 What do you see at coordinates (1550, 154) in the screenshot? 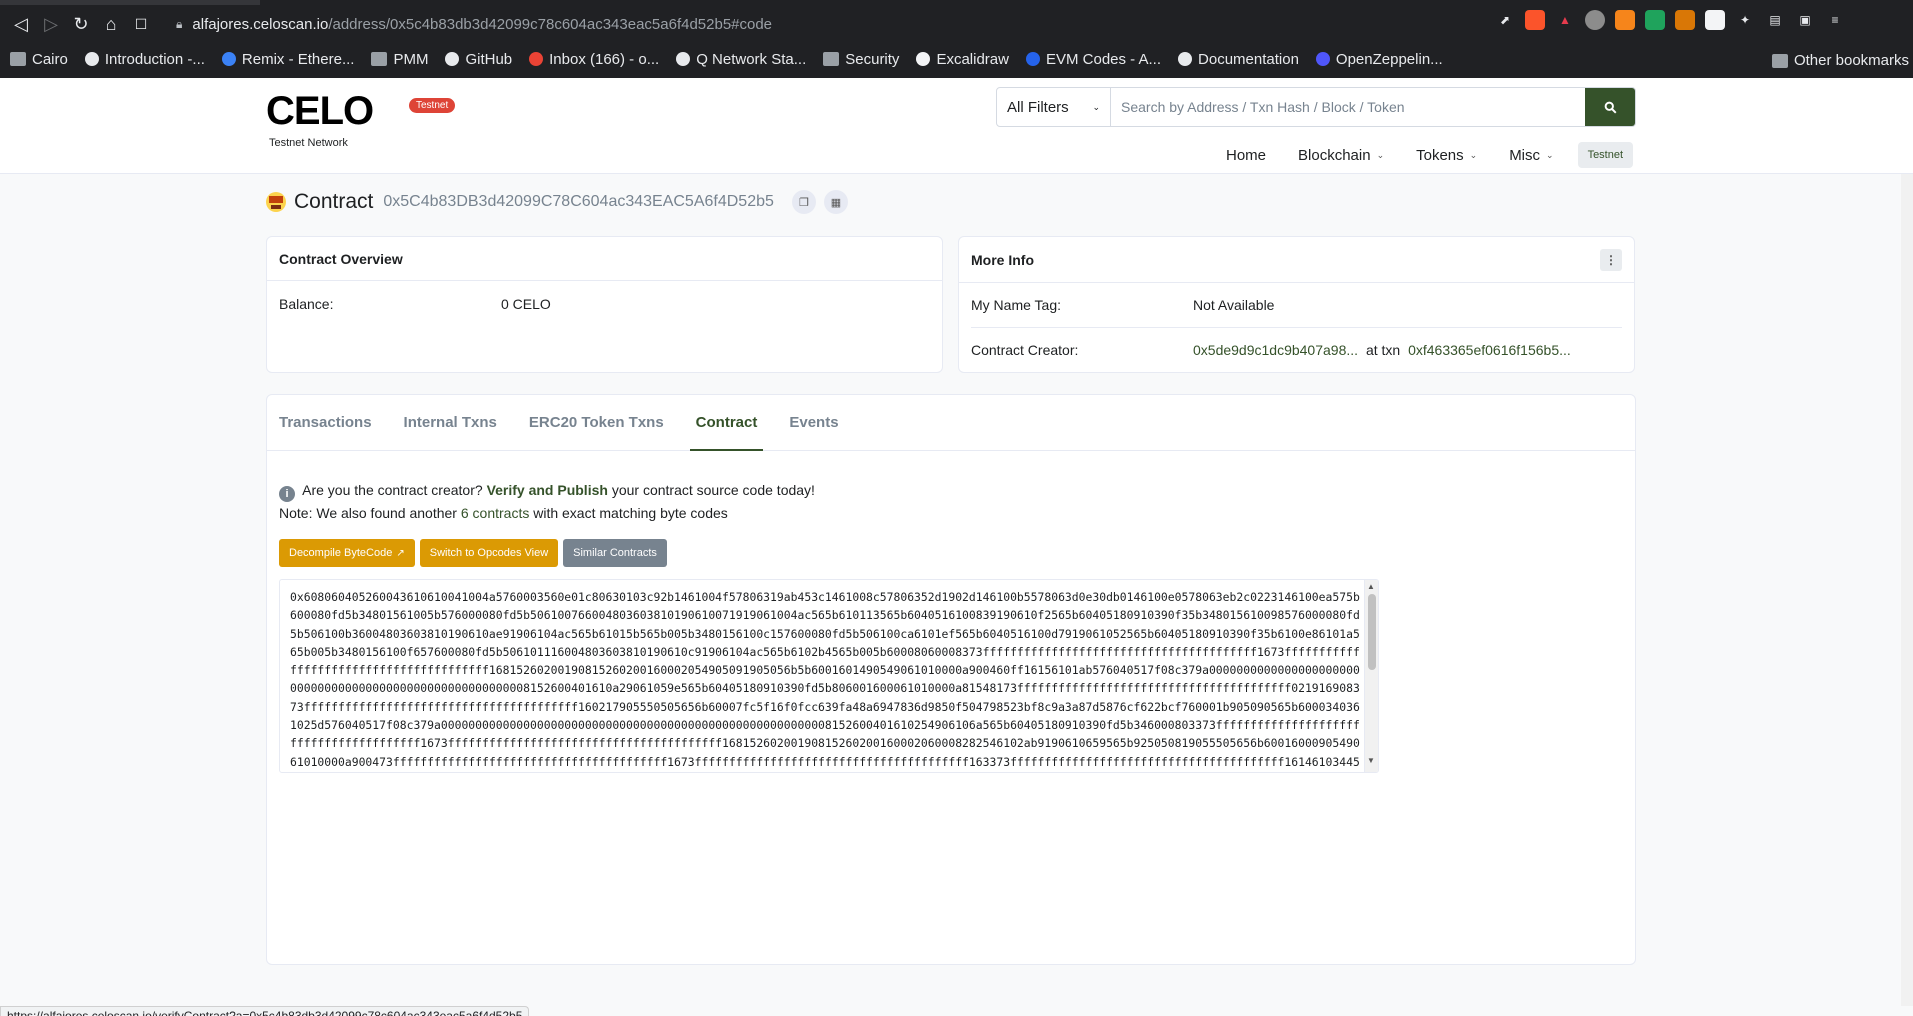
I see `chevron-down-icon: ⌄` at bounding box center [1550, 154].